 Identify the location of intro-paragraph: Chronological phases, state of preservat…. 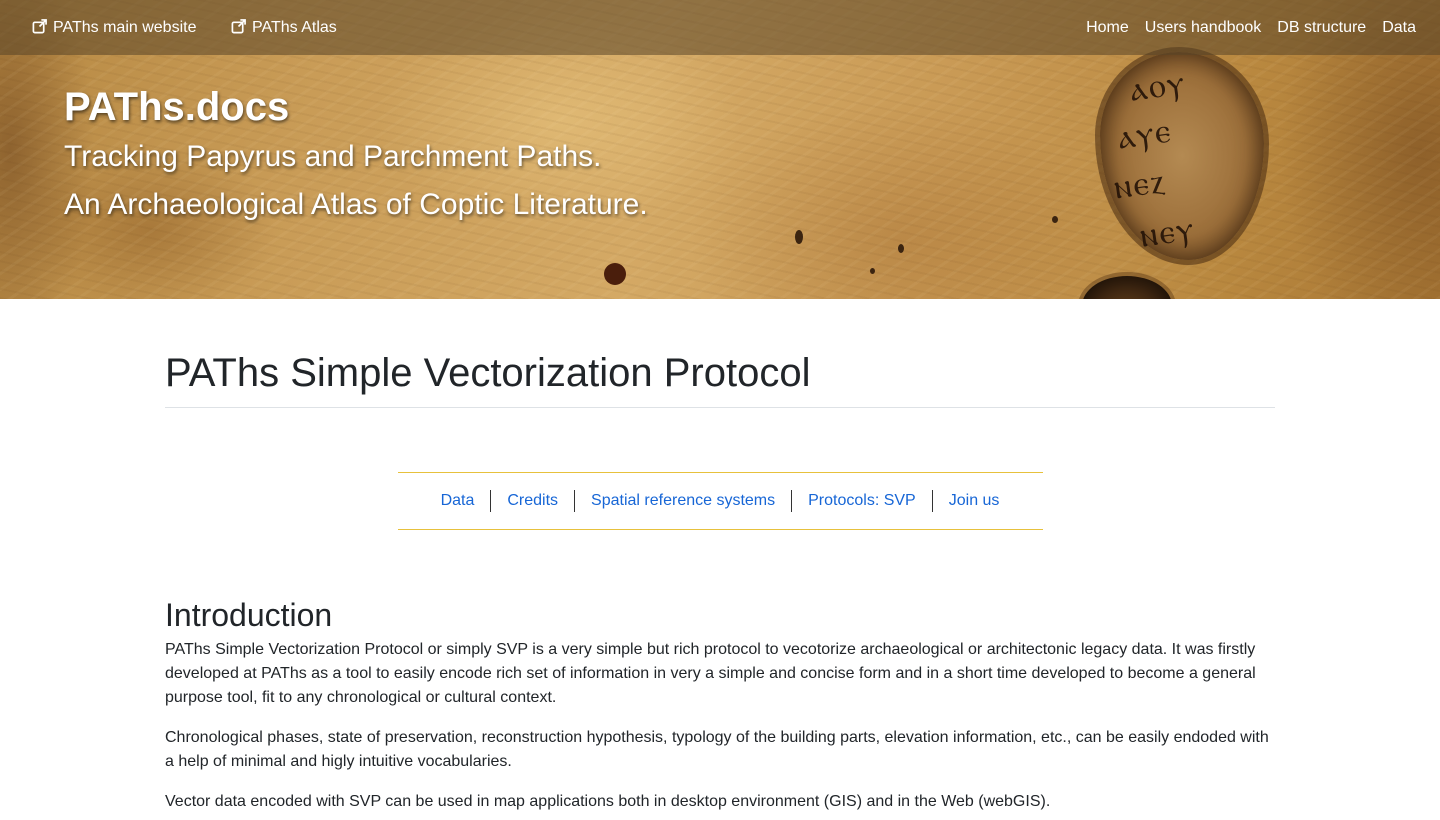
(717, 749).